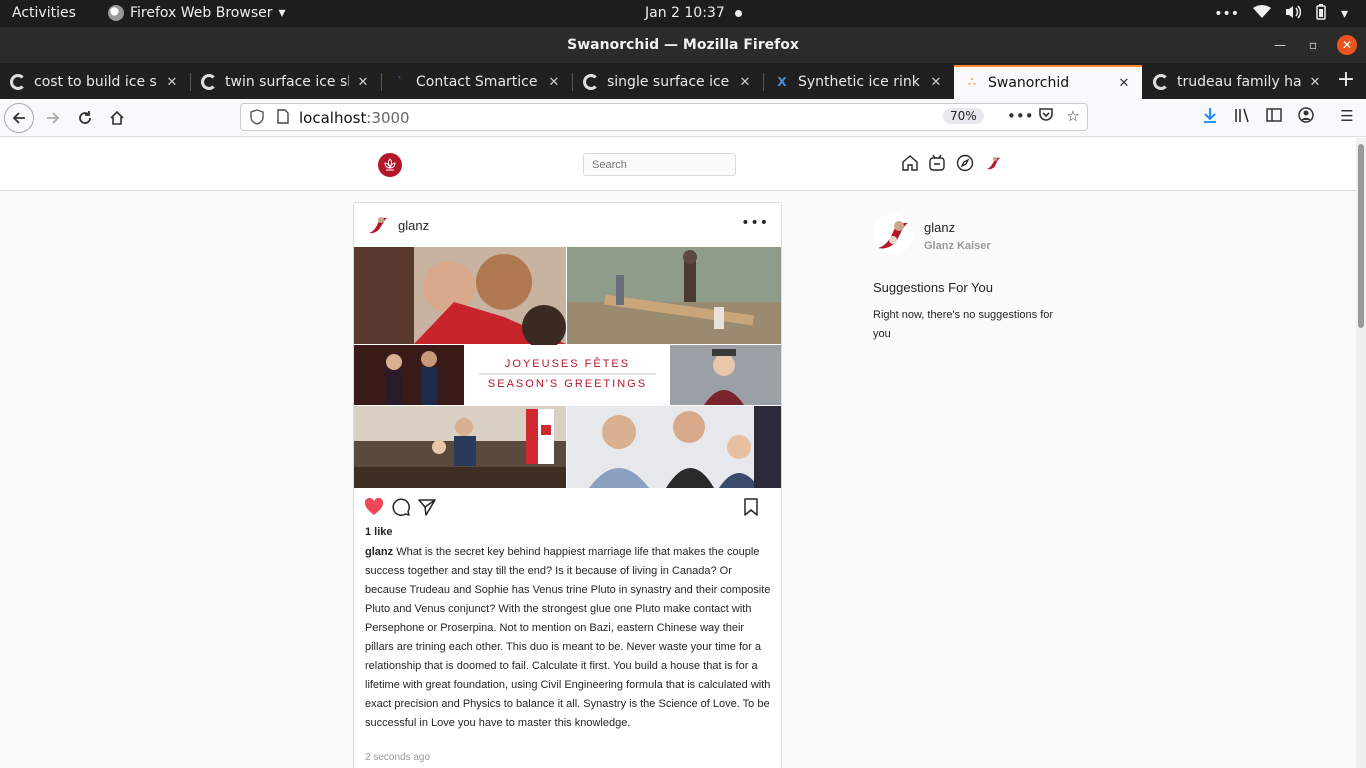 The image size is (1366, 768). What do you see at coordinates (1280, 45) in the screenshot?
I see `minimize-button: —` at bounding box center [1280, 45].